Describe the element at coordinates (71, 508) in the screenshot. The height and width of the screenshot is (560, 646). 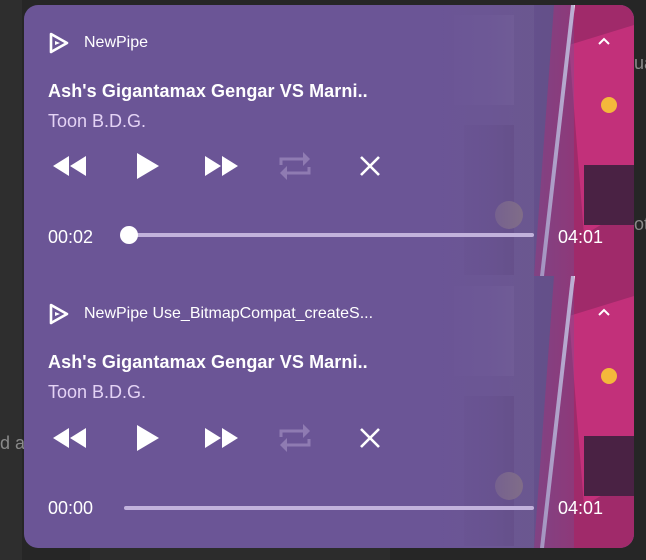
I see `elapsed-time: 00:00` at that location.